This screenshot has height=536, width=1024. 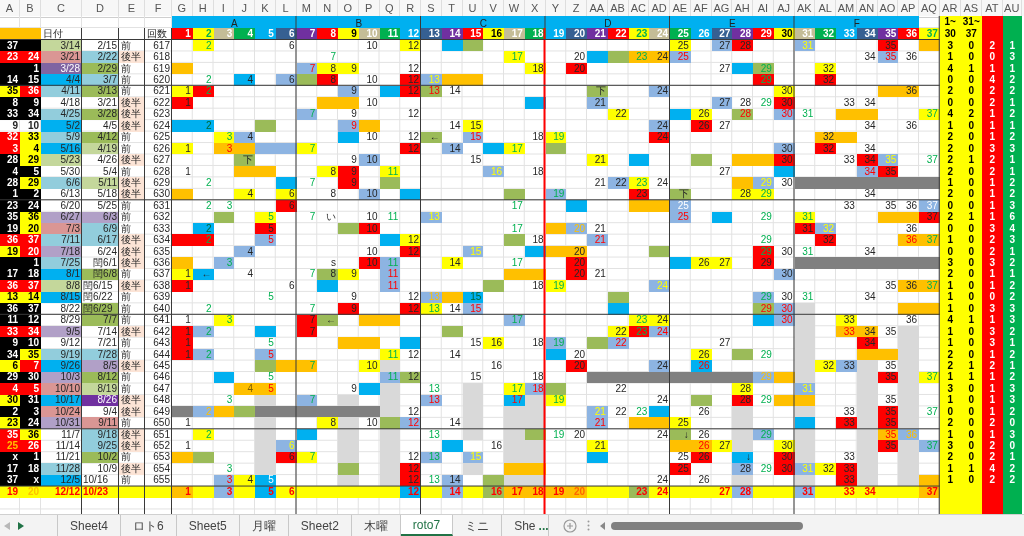 I want to click on table-cell: 27, so click(x=722, y=446).